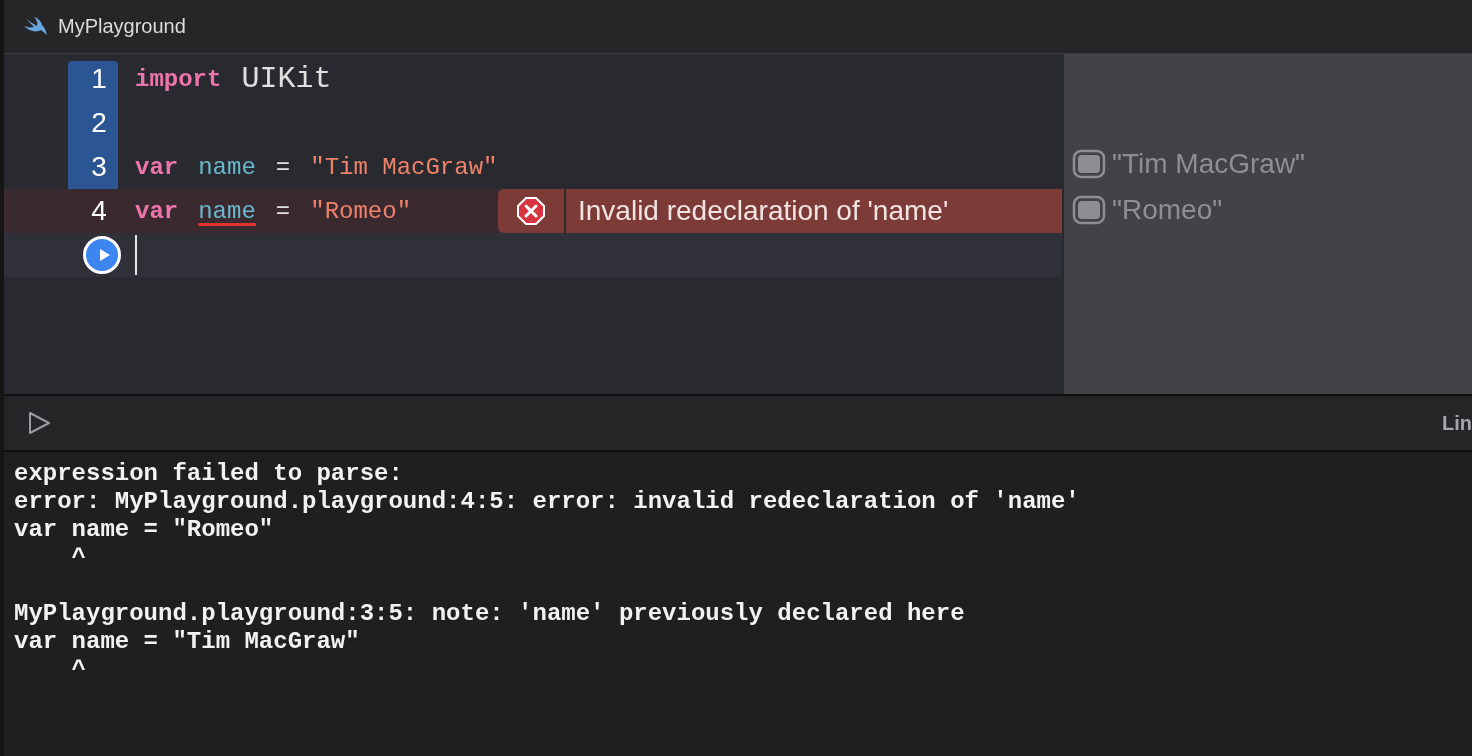 This screenshot has height=756, width=1472. I want to click on code-text: UIKit, so click(286, 79).